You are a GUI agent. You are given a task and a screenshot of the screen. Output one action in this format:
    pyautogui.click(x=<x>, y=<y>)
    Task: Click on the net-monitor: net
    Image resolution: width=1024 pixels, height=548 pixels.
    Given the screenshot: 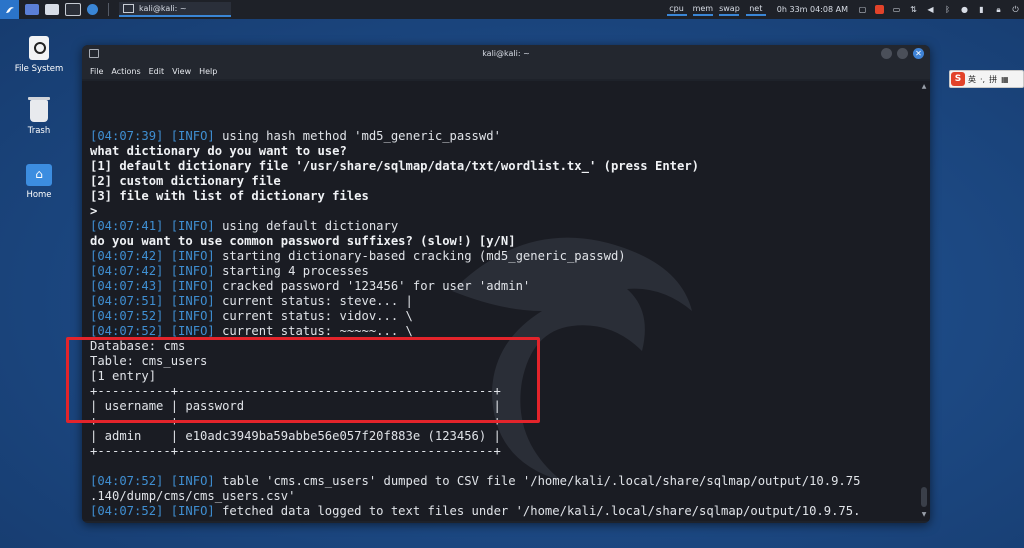 What is the action you would take?
    pyautogui.click(x=756, y=9)
    